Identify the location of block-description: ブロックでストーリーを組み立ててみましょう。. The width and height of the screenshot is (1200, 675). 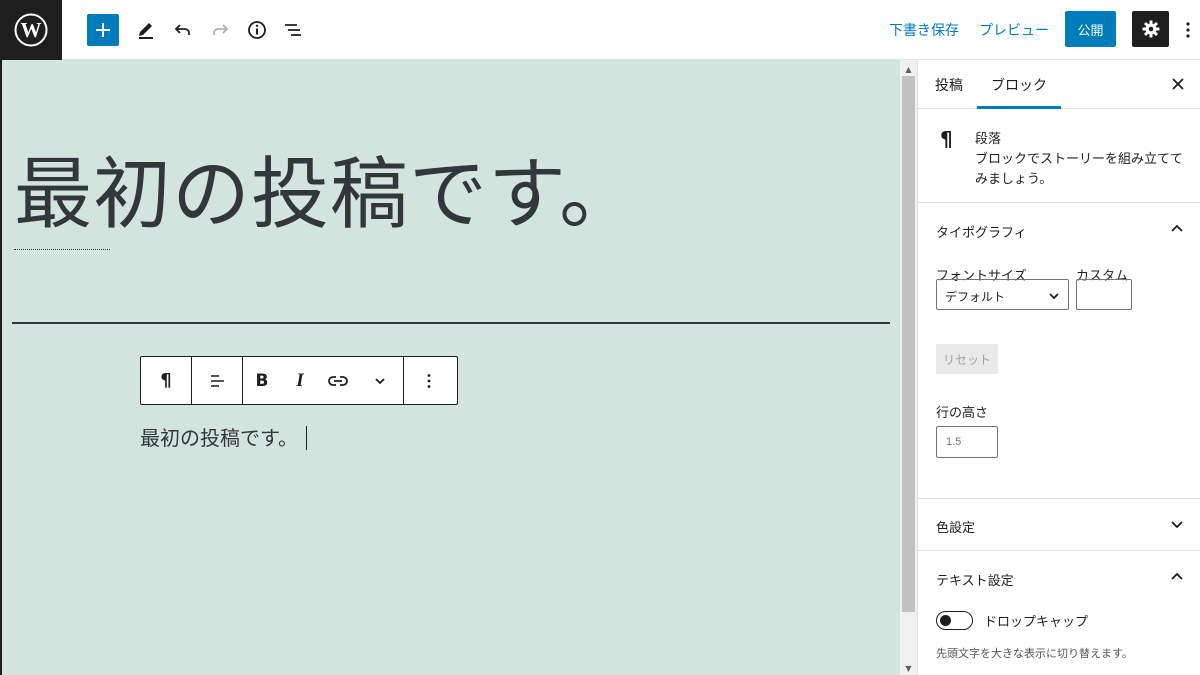
(1079, 169).